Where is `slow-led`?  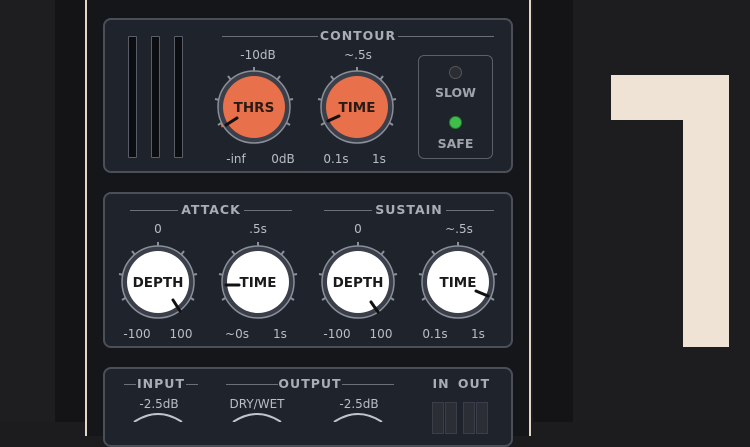
slow-led is located at coordinates (455, 72).